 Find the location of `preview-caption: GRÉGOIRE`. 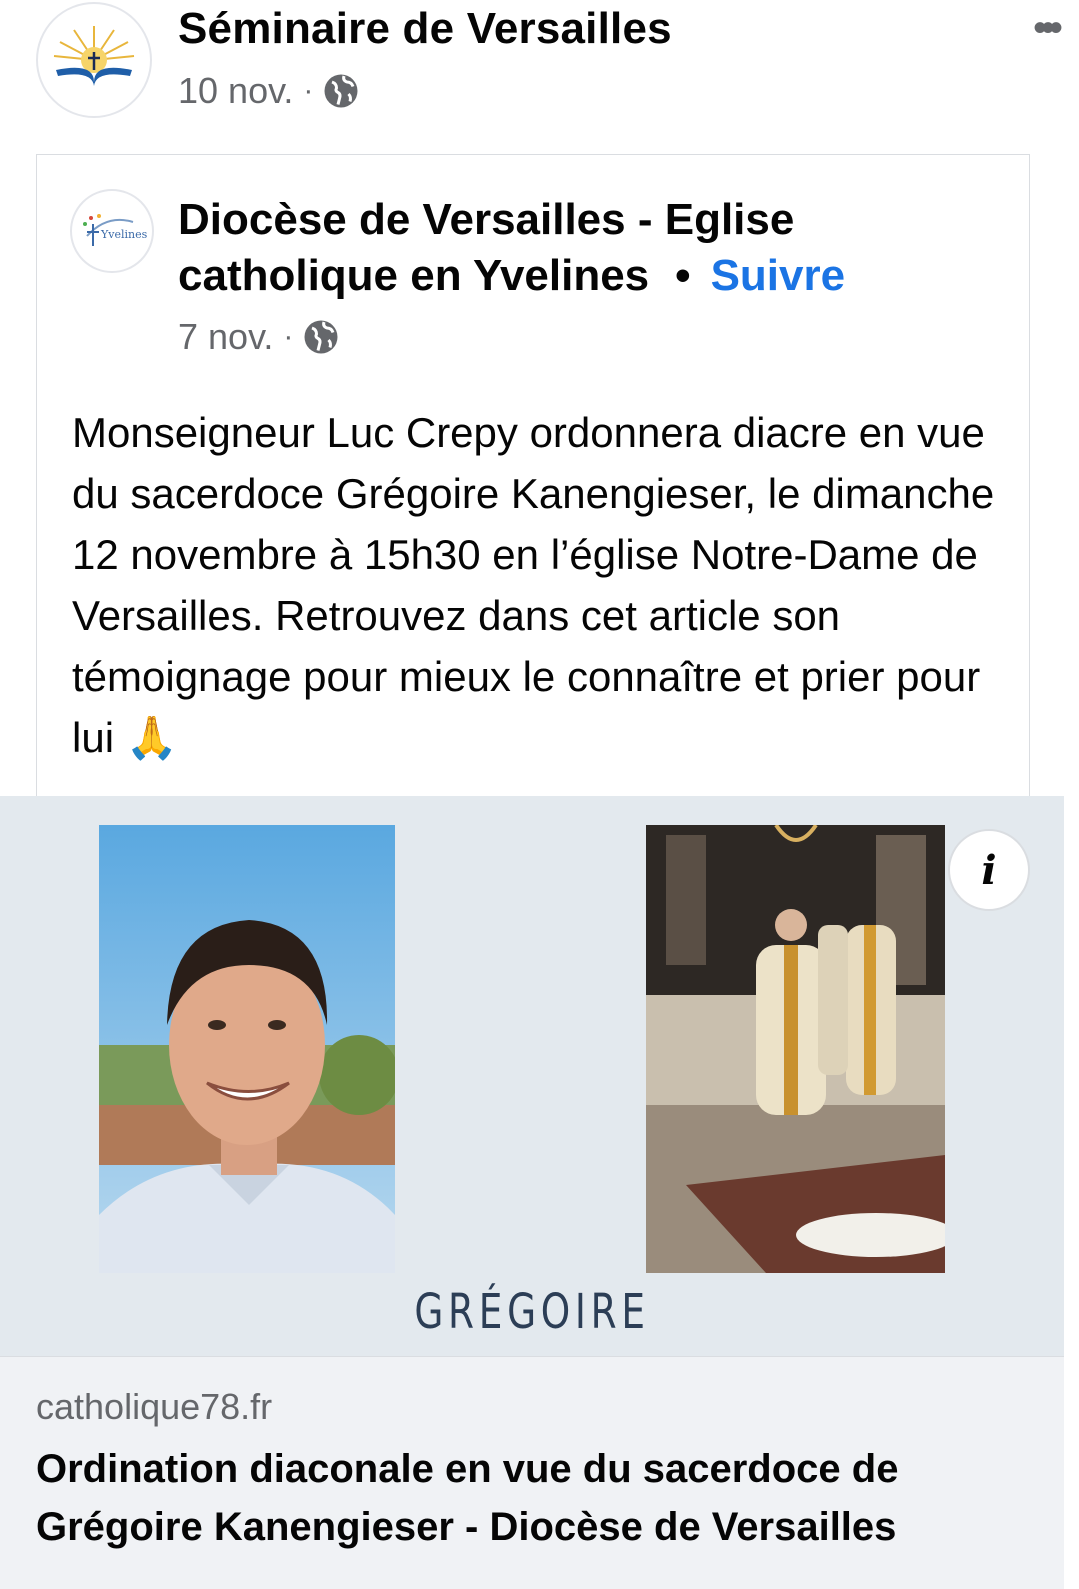

preview-caption: GRÉGOIRE is located at coordinates (532, 1312).